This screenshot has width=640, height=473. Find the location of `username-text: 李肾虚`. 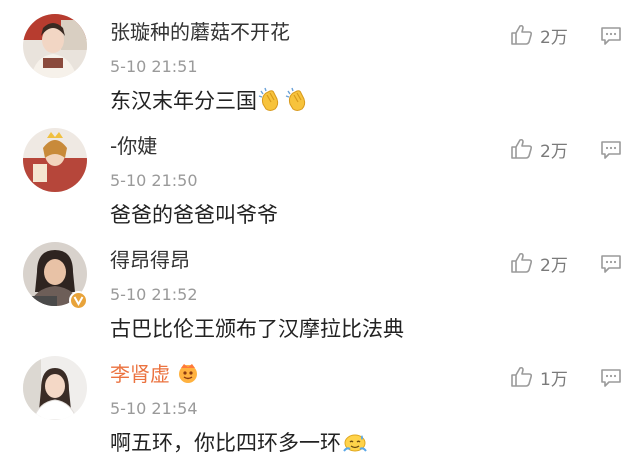

username-text: 李肾虚 is located at coordinates (140, 374).